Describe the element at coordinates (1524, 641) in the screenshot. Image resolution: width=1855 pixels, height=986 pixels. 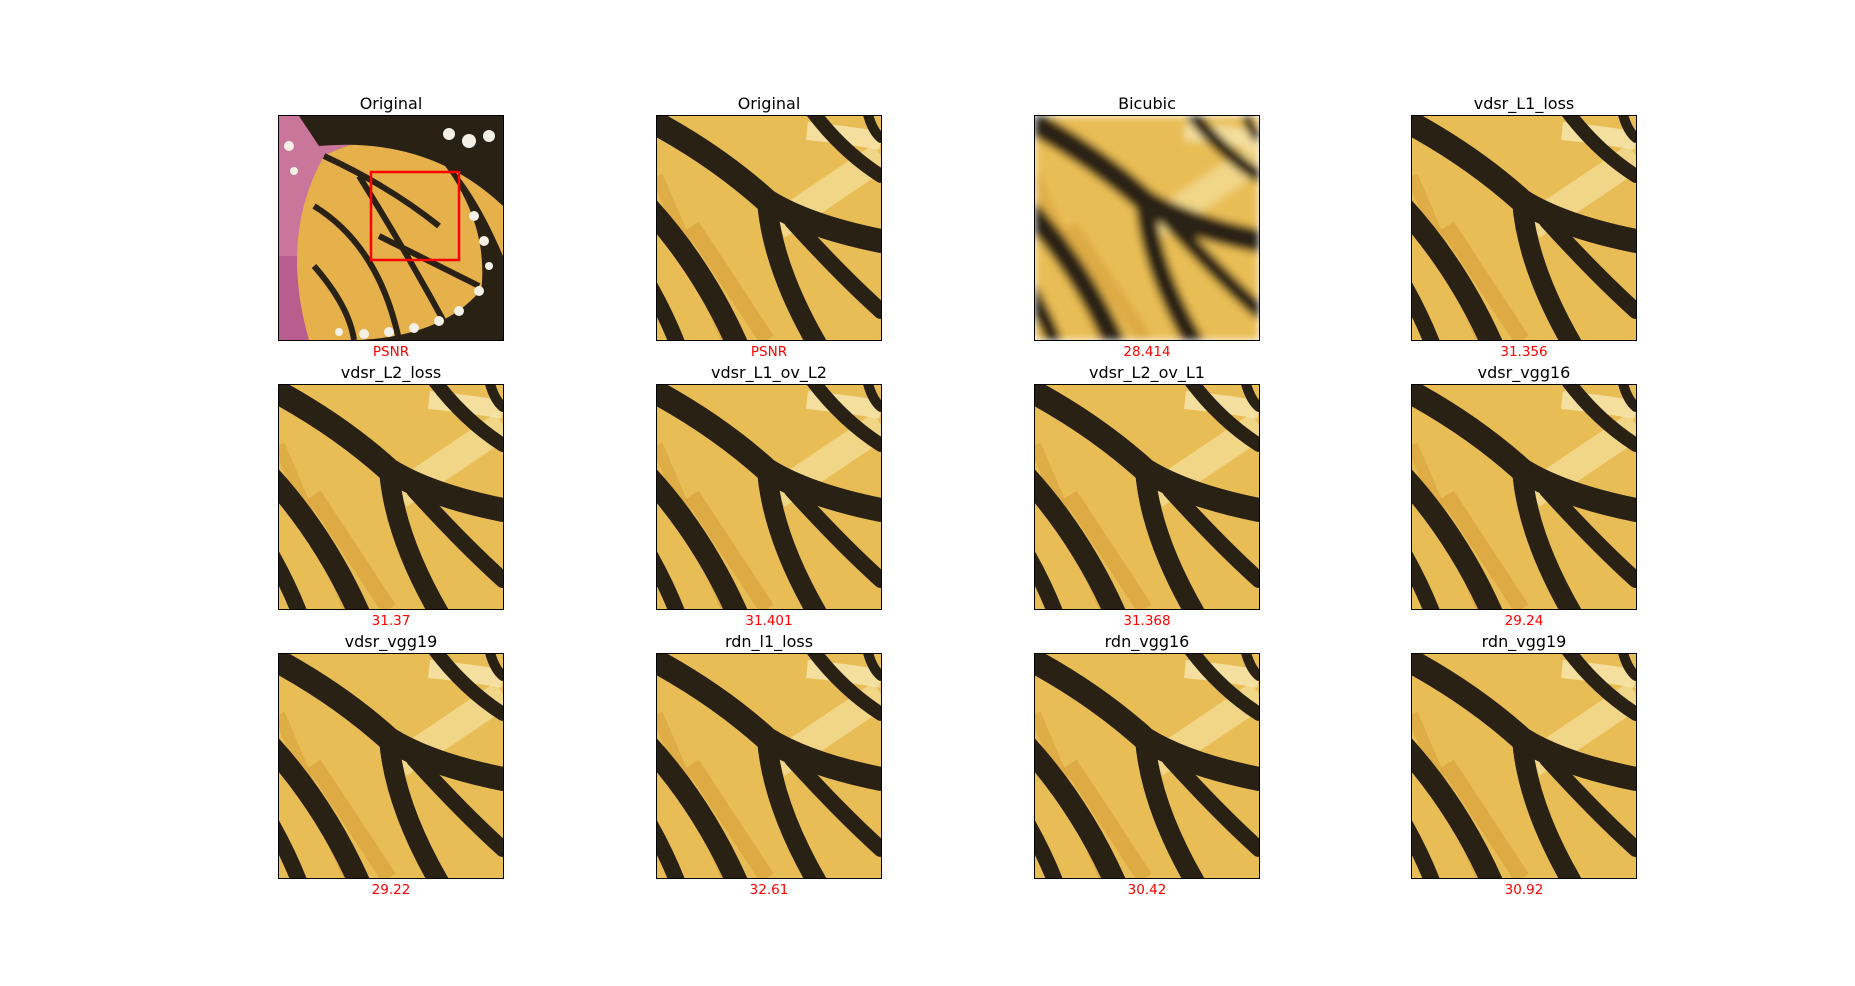
I see `panel-title: rdn_vgg19` at that location.